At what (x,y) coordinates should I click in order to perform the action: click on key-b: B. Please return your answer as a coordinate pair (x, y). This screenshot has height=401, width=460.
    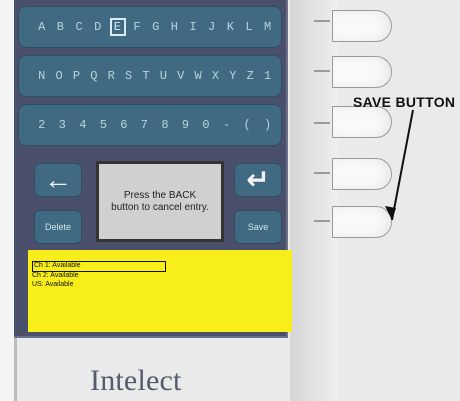
    Looking at the image, I should click on (61, 27).